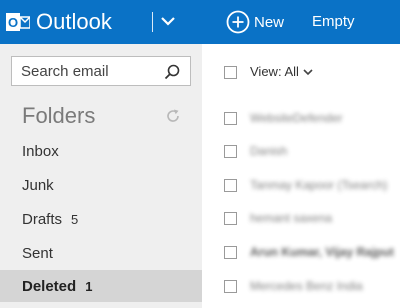 The image size is (400, 308). I want to click on message-row: Mercedes Benz India, so click(301, 286).